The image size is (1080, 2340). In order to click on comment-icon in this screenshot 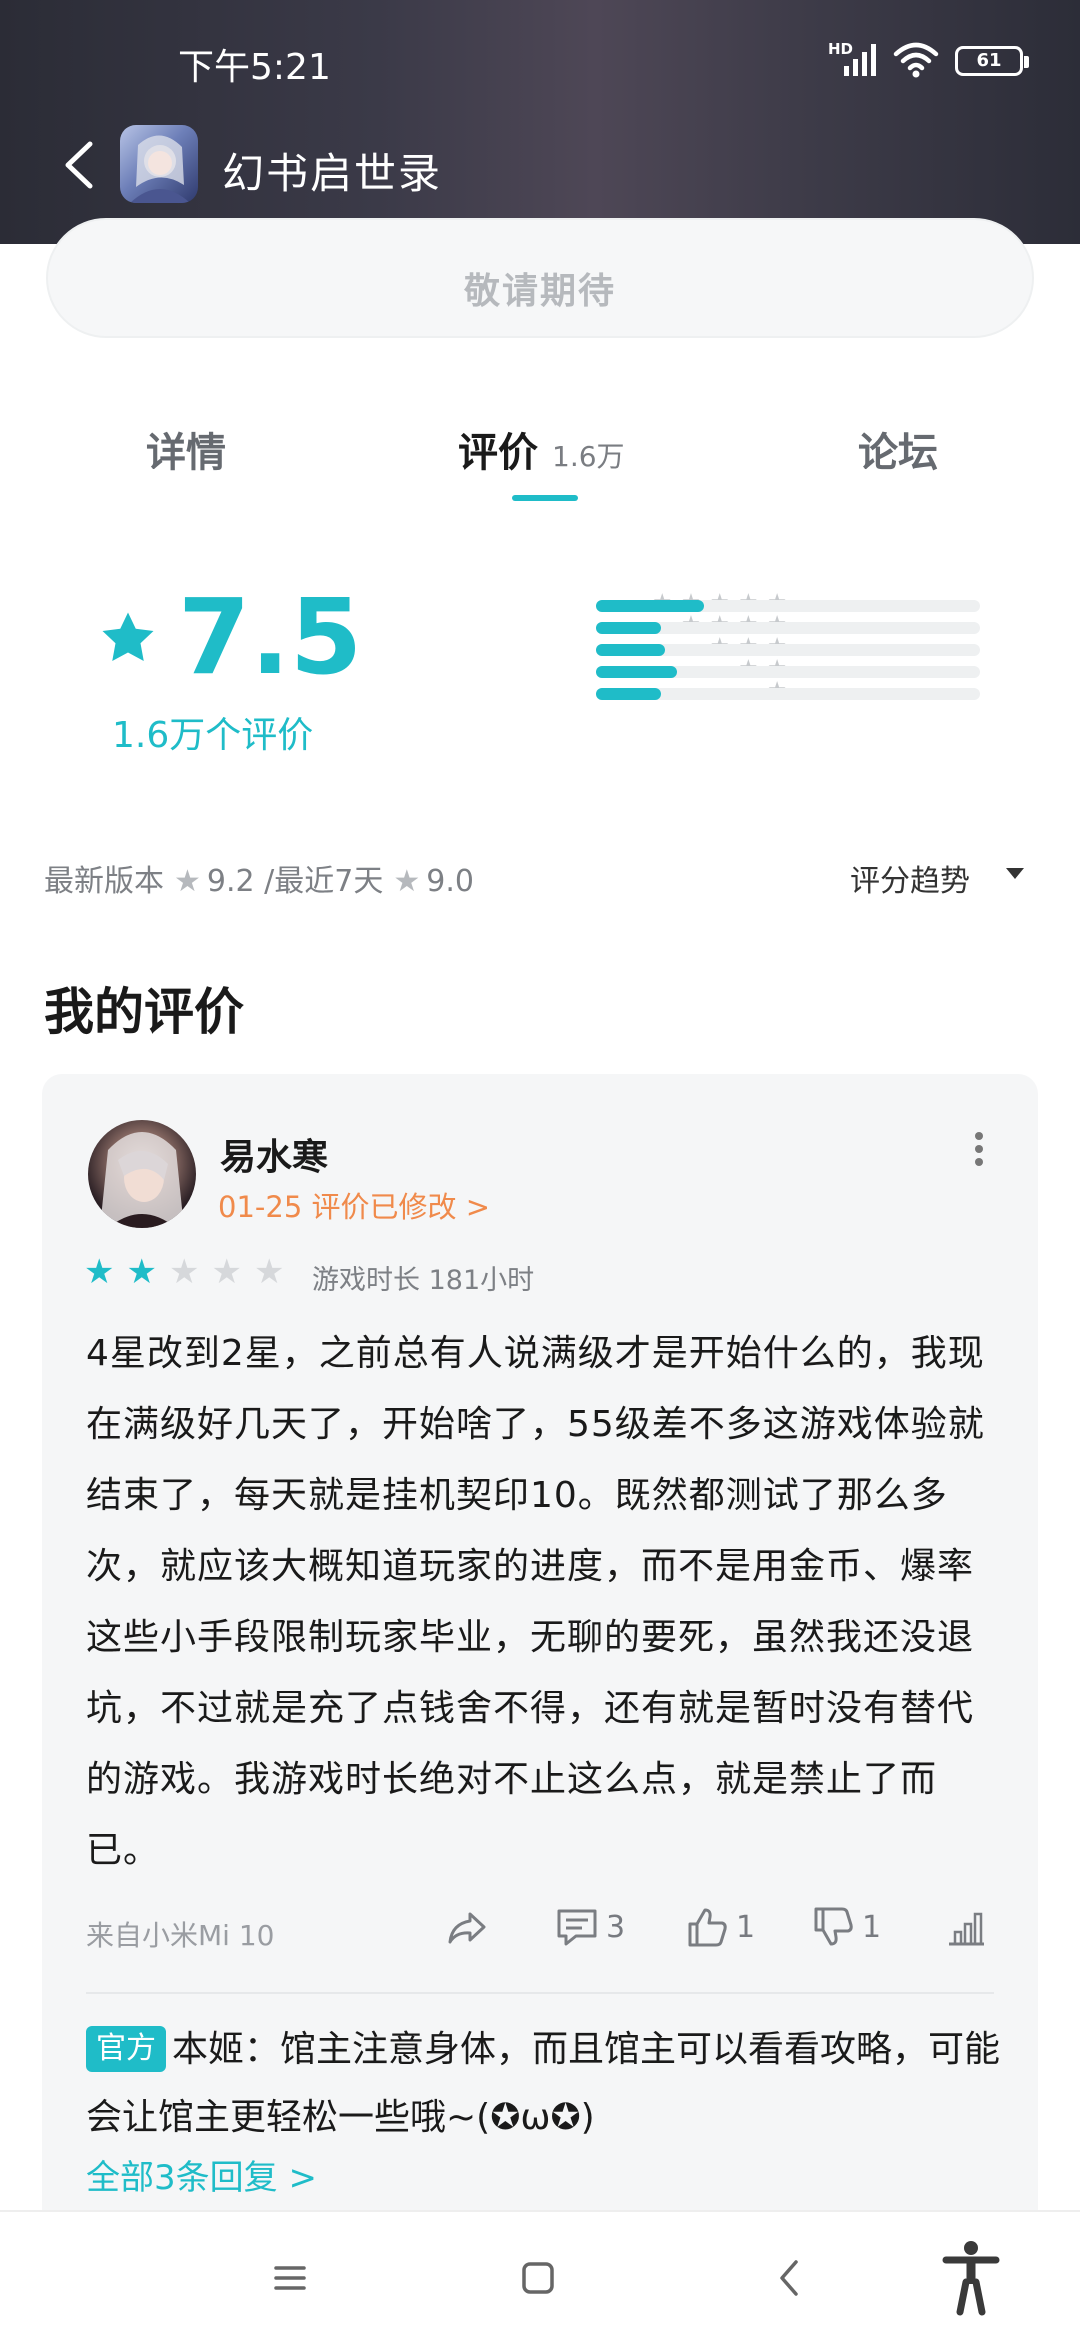, I will do `click(577, 1927)`.